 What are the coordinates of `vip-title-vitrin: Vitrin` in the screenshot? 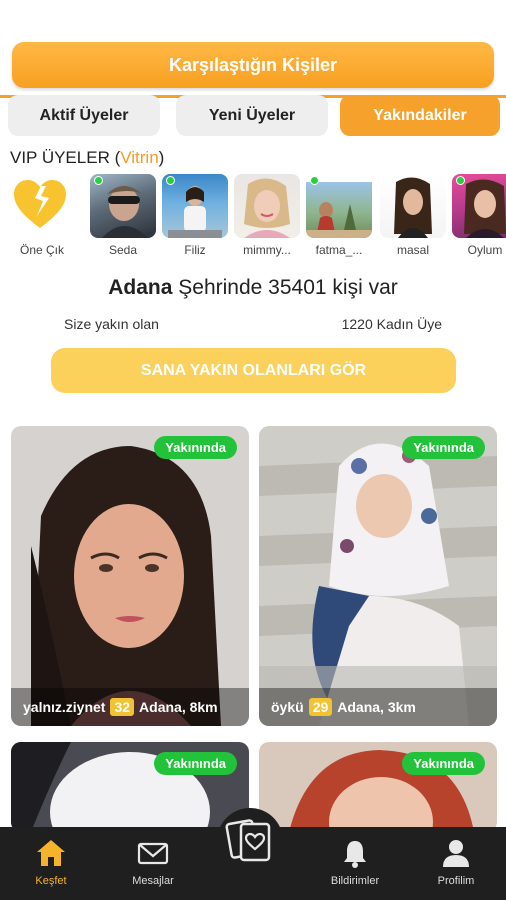 It's located at (139, 157).